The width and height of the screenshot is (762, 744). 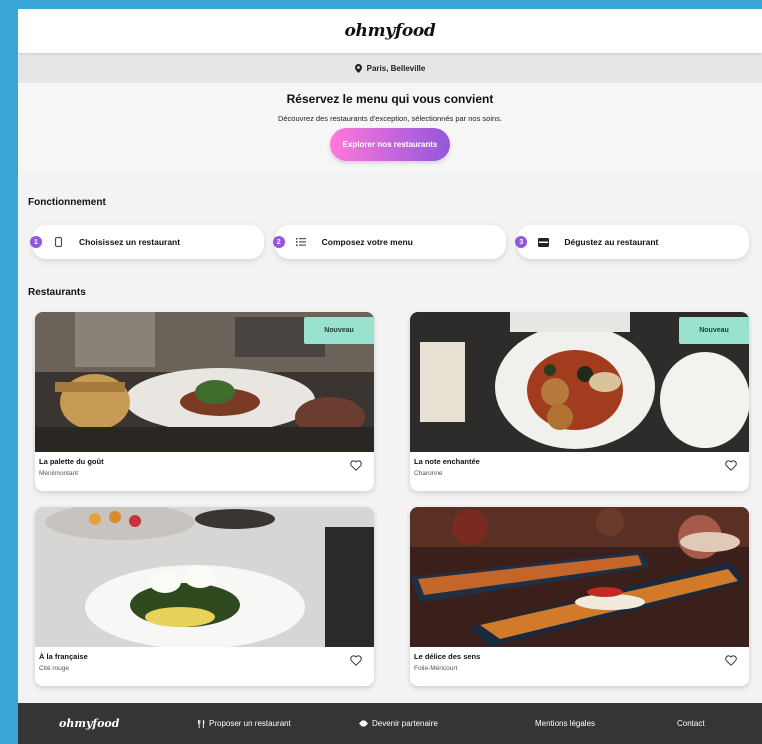 I want to click on step-number: 3, so click(x=521, y=242).